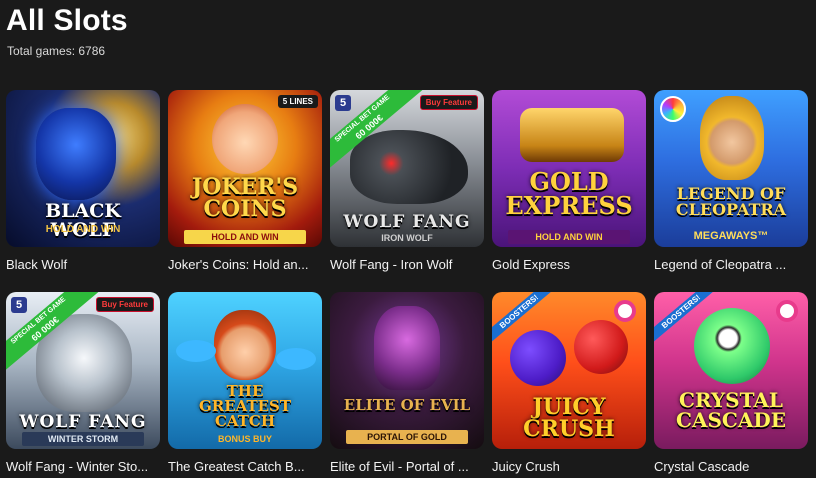  I want to click on game-title: Crystal Cascade, so click(731, 466).